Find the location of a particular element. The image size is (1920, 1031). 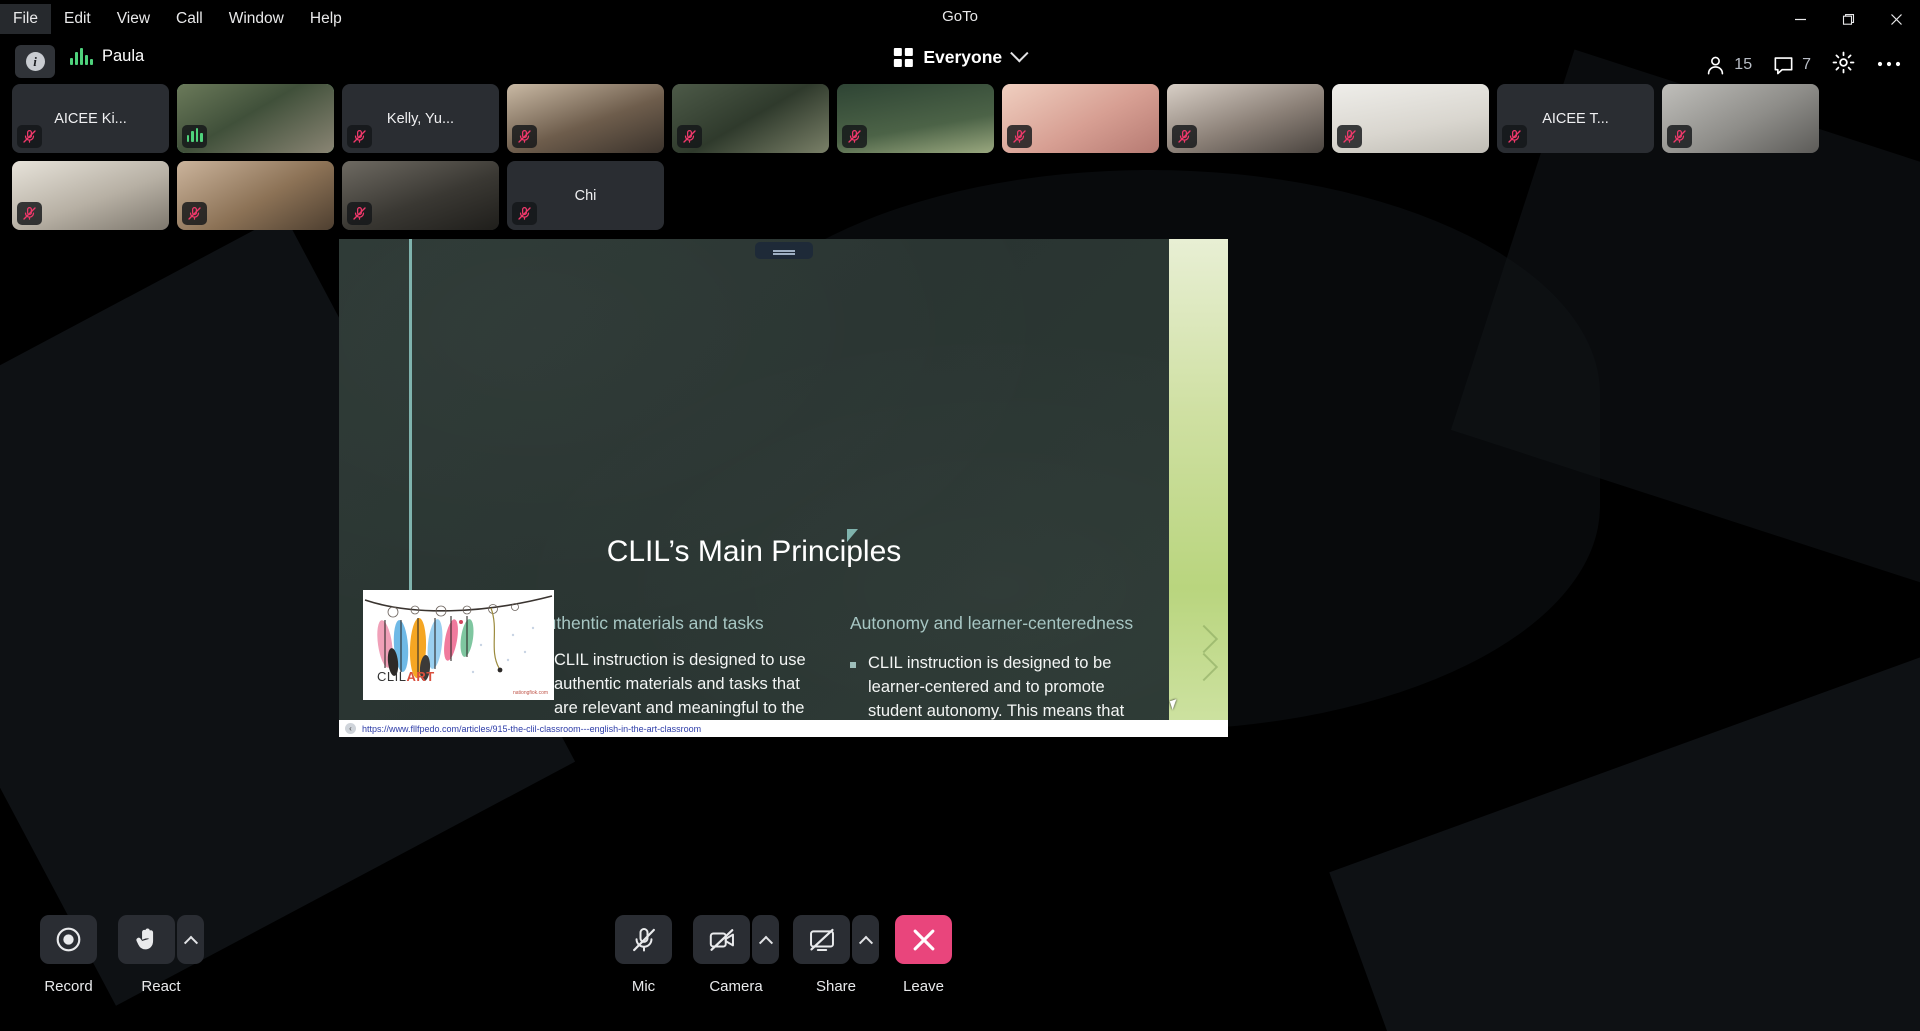

menu-item-edit: Edit is located at coordinates (77, 19).